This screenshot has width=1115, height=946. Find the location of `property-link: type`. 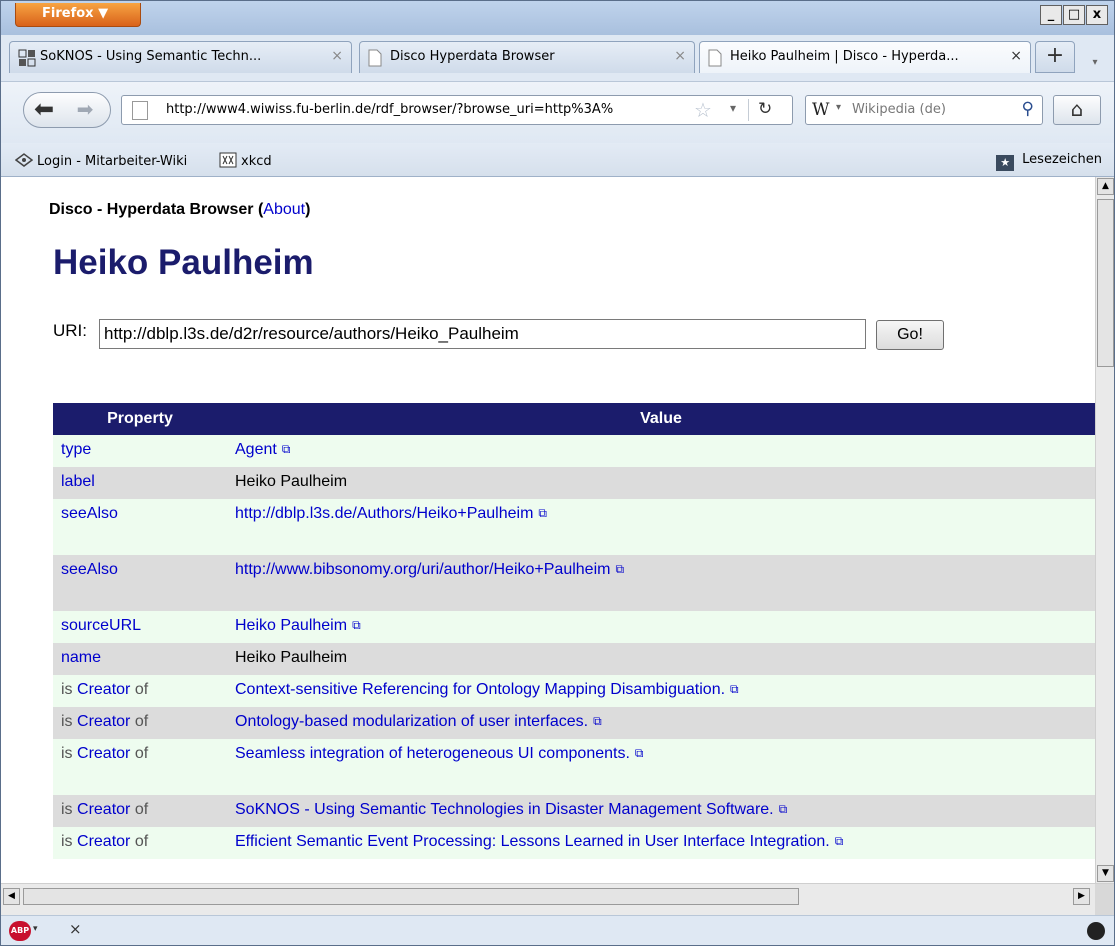

property-link: type is located at coordinates (76, 449).